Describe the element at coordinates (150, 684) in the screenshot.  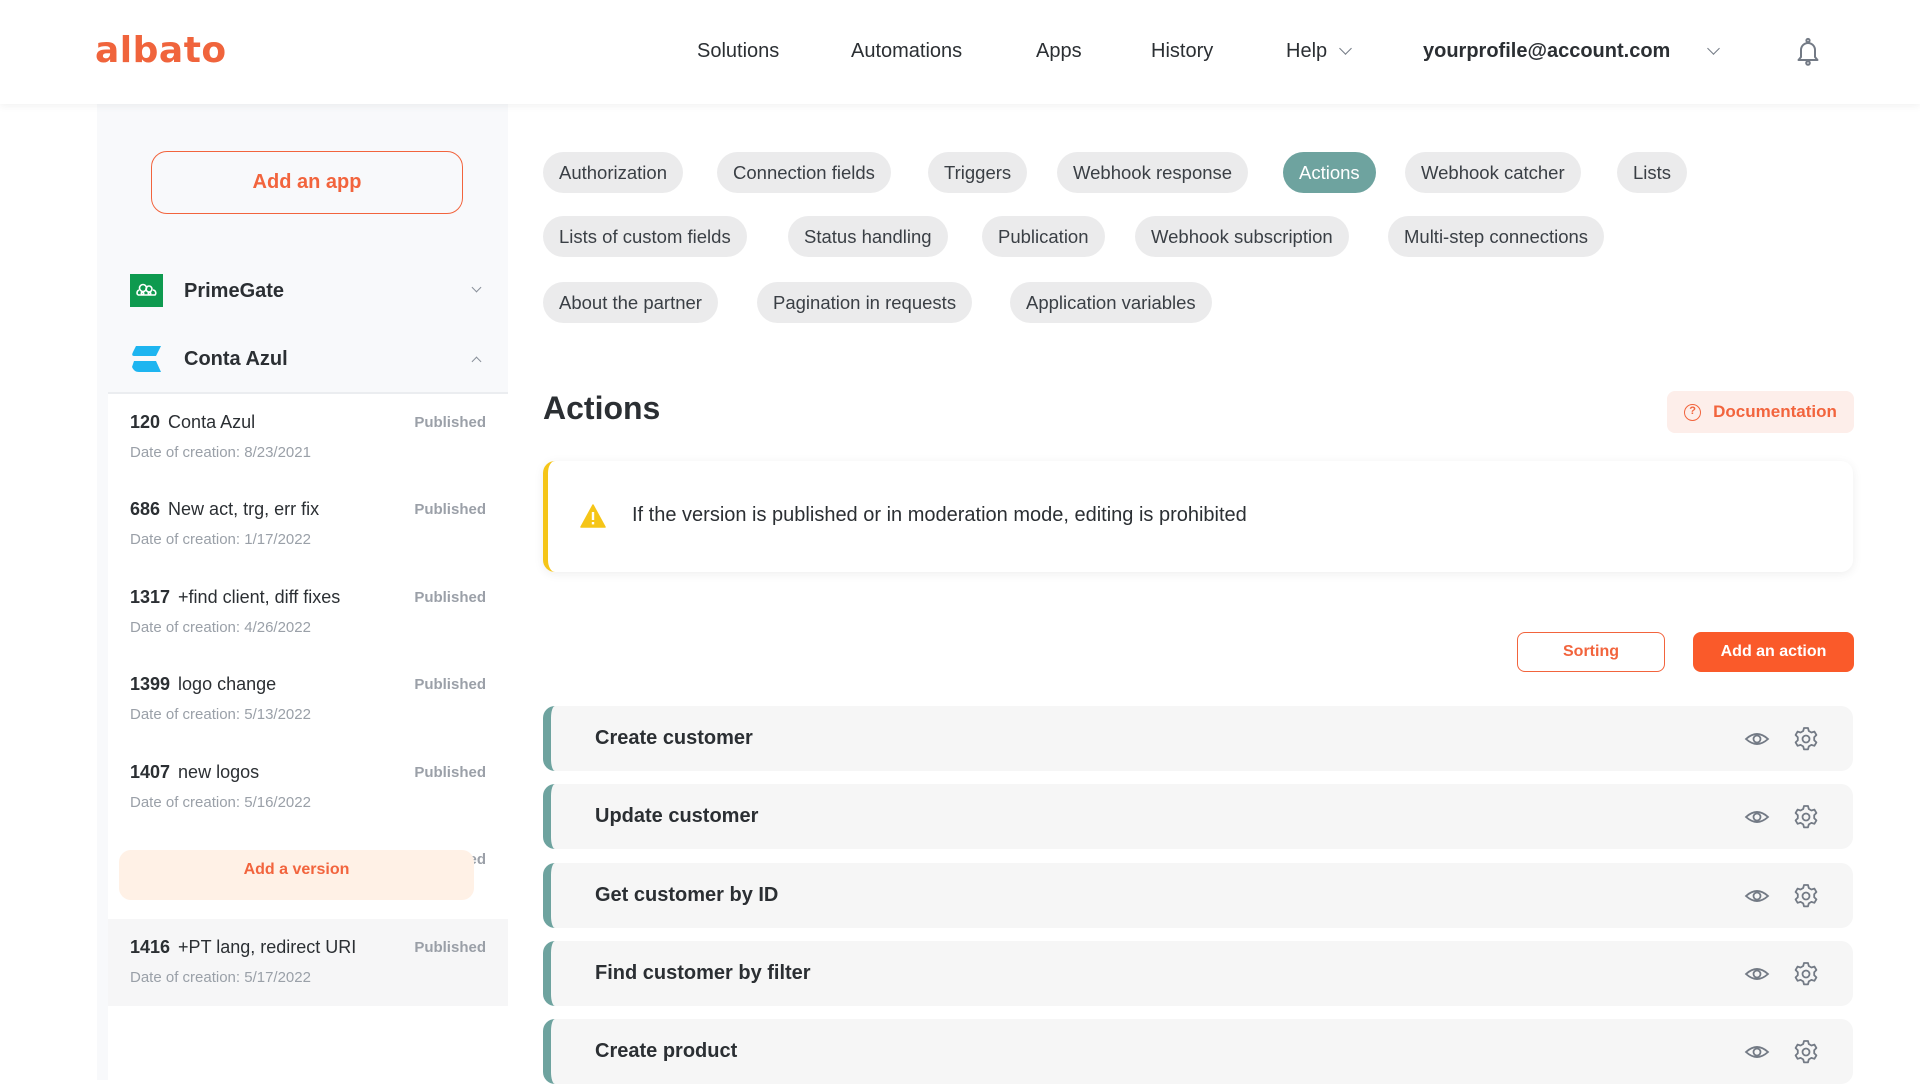
I see `version-number: 1399` at that location.